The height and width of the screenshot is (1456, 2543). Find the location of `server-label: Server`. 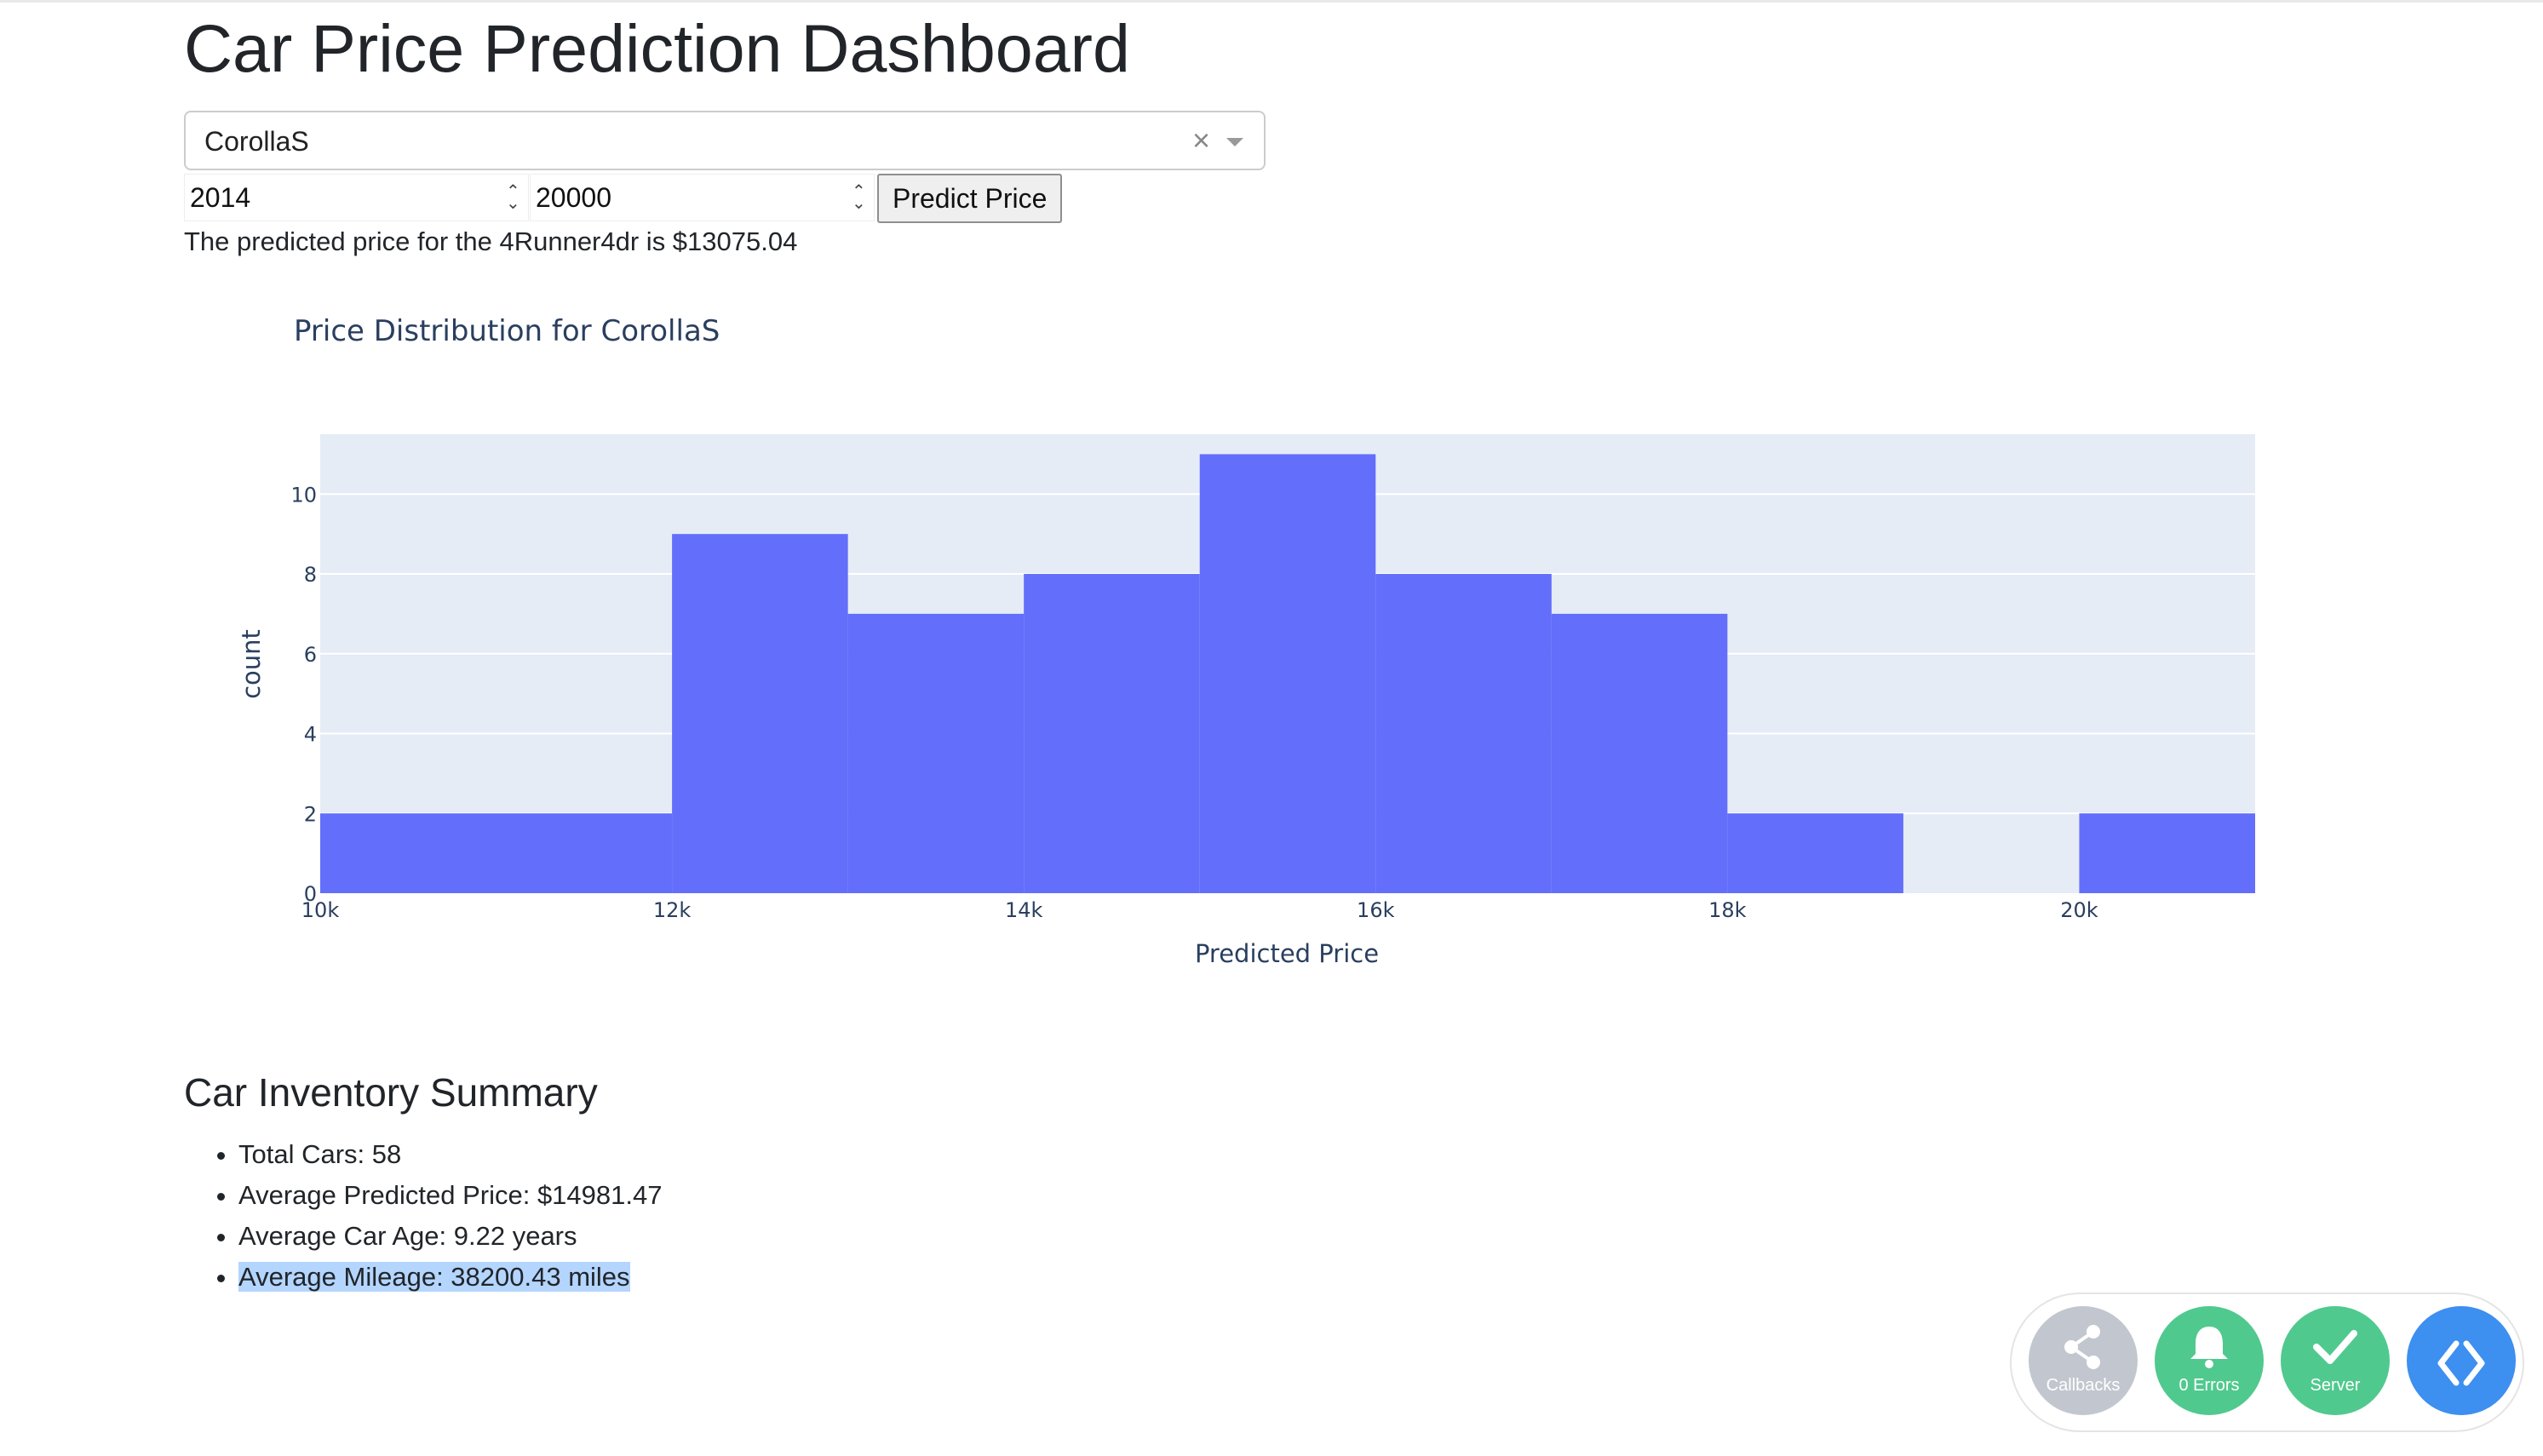

server-label: Server is located at coordinates (2335, 1385).